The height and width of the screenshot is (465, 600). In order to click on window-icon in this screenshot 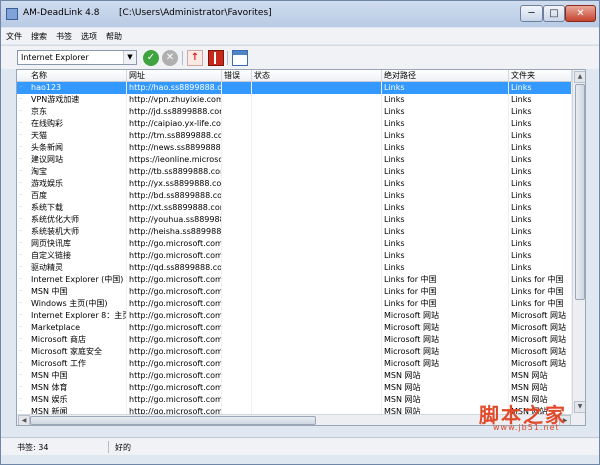, I will do `click(240, 58)`.